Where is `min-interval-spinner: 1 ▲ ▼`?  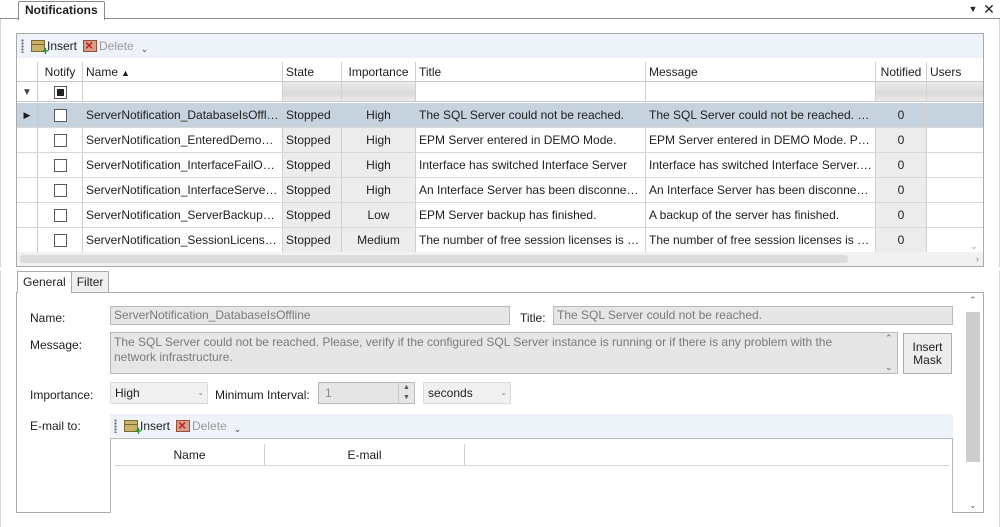
min-interval-spinner: 1 ▲ ▼ is located at coordinates (366, 393).